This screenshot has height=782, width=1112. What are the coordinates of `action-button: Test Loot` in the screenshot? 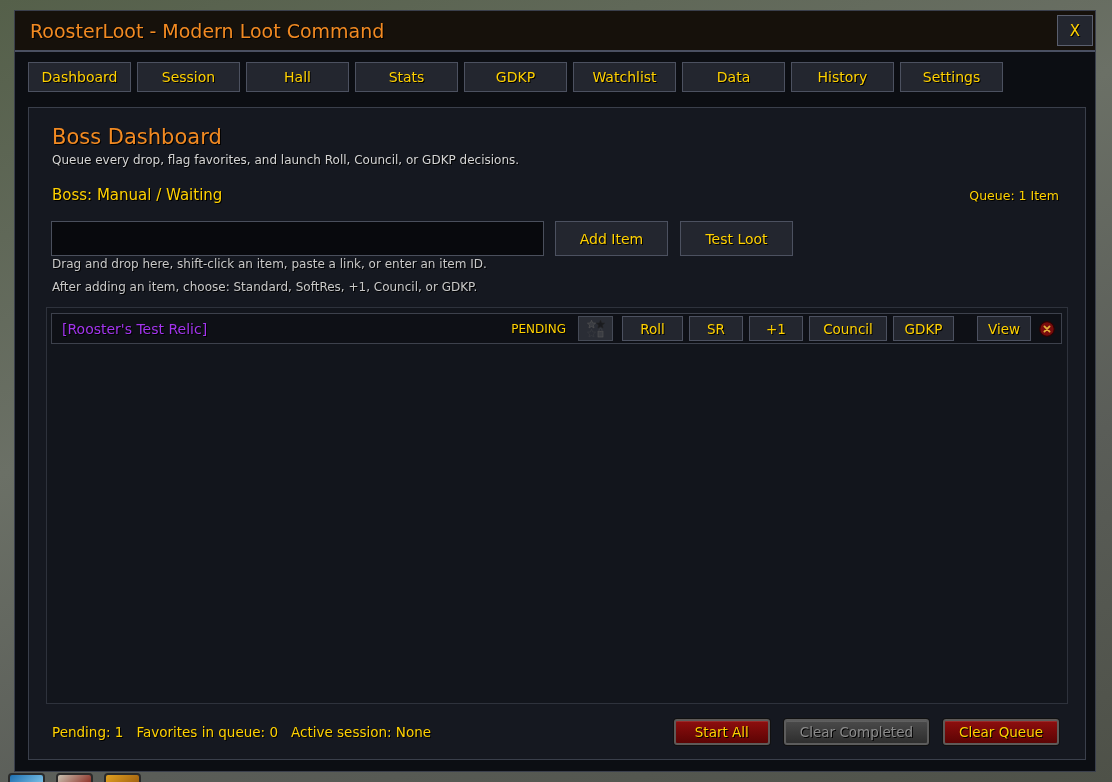 It's located at (736, 238).